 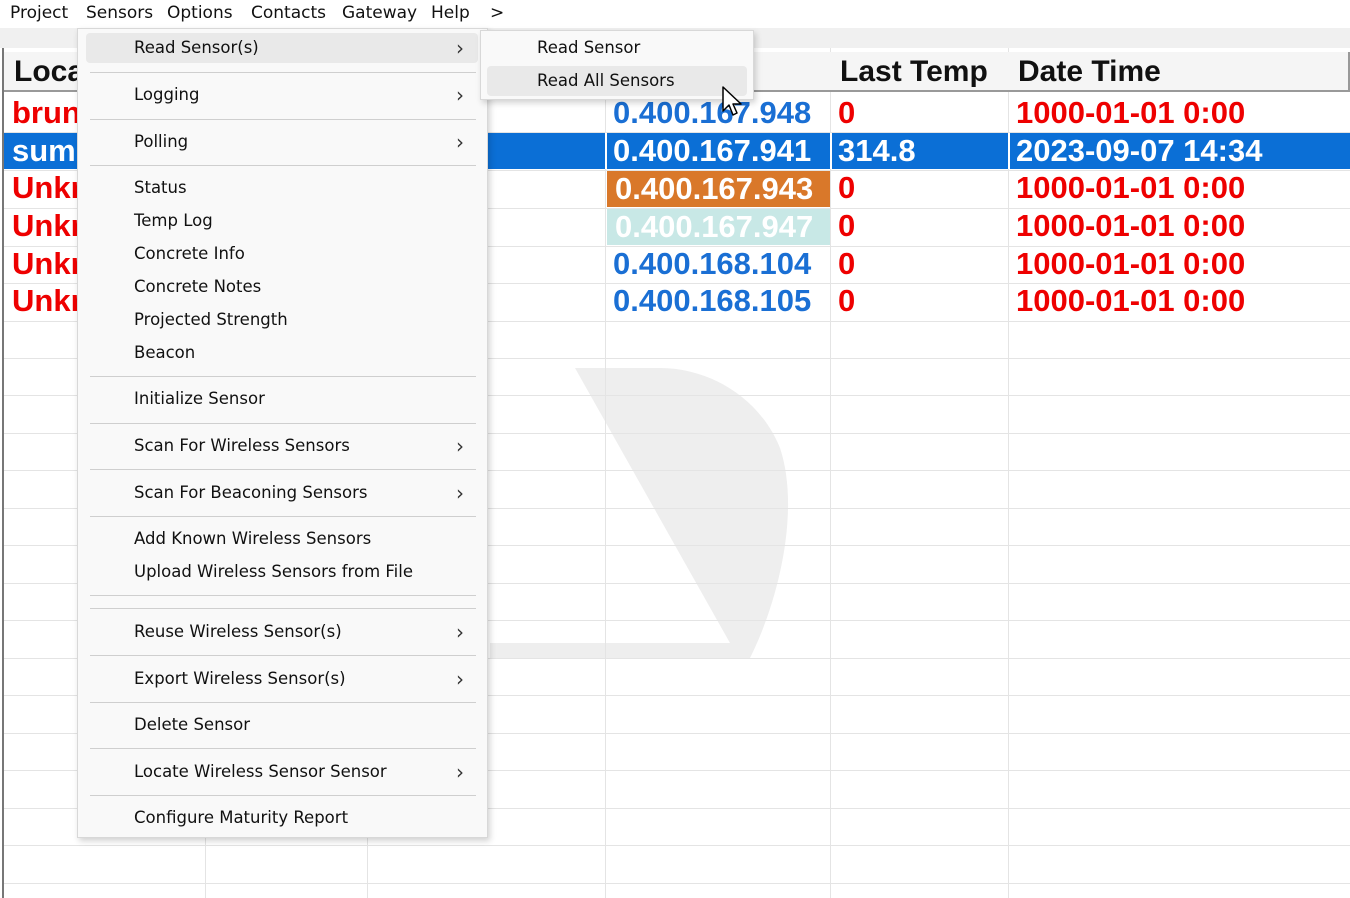 I want to click on menu-item-label: Scan For Beaconing Sensors, so click(x=251, y=492).